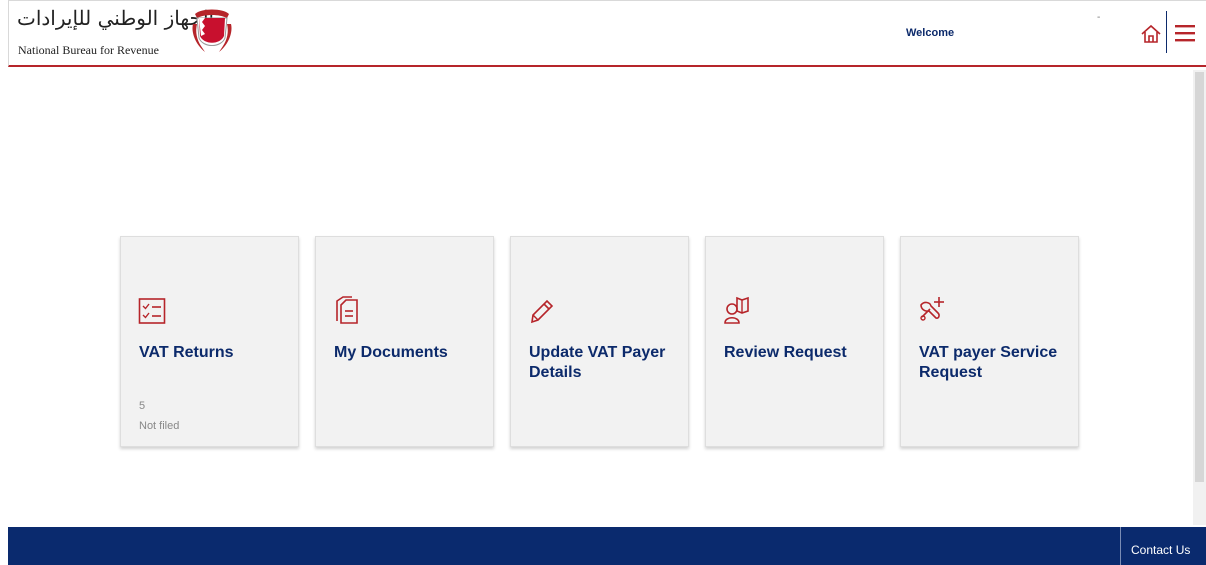  What do you see at coordinates (599, 341) in the screenshot?
I see `tile-update-vat-payer-details: Update VAT Payer Details` at bounding box center [599, 341].